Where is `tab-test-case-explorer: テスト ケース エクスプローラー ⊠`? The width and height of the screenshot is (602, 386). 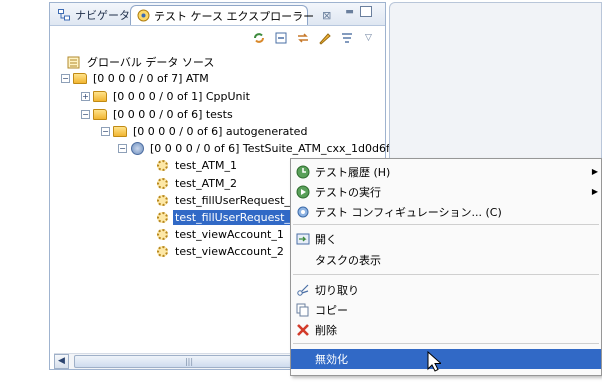 tab-test-case-explorer: テスト ケース エクスプローラー ⊠ is located at coordinates (230, 15).